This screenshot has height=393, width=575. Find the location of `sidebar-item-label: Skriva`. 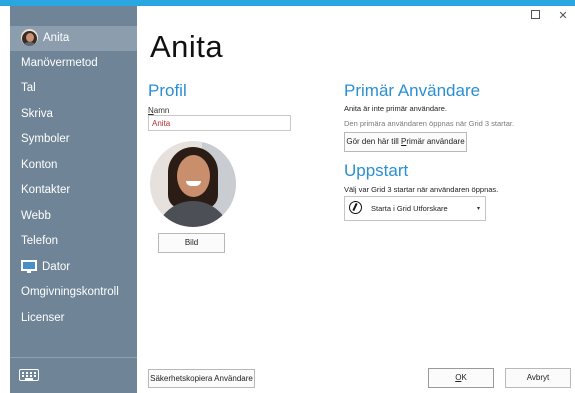

sidebar-item-label: Skriva is located at coordinates (37, 114).